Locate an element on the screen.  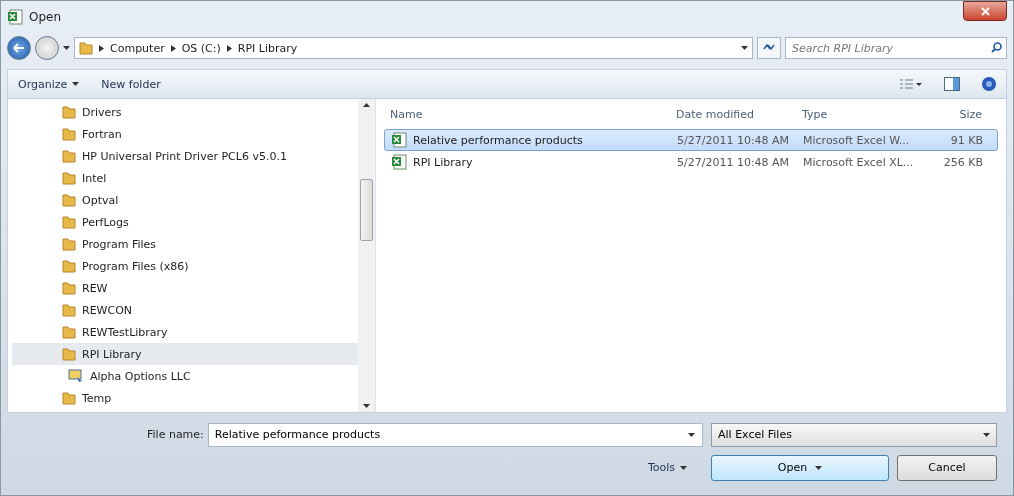
tree-item: Fortran is located at coordinates (185, 134).